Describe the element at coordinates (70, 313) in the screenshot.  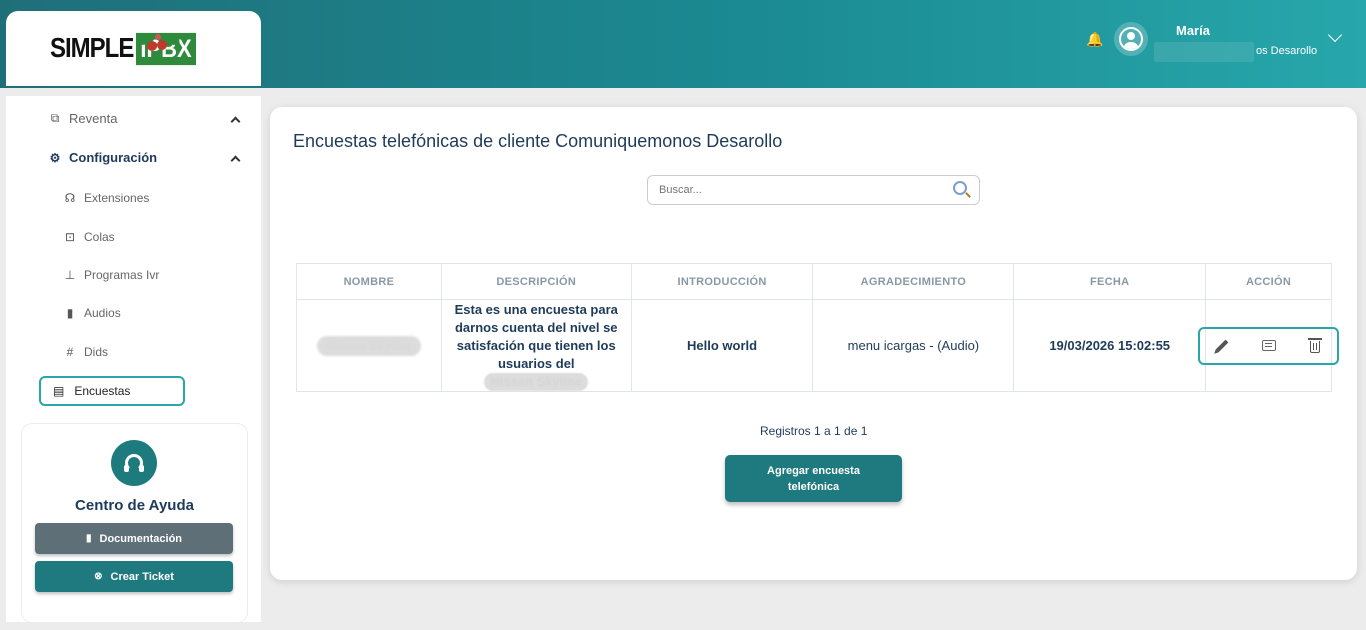
I see `audio-file-icon: ▮` at that location.